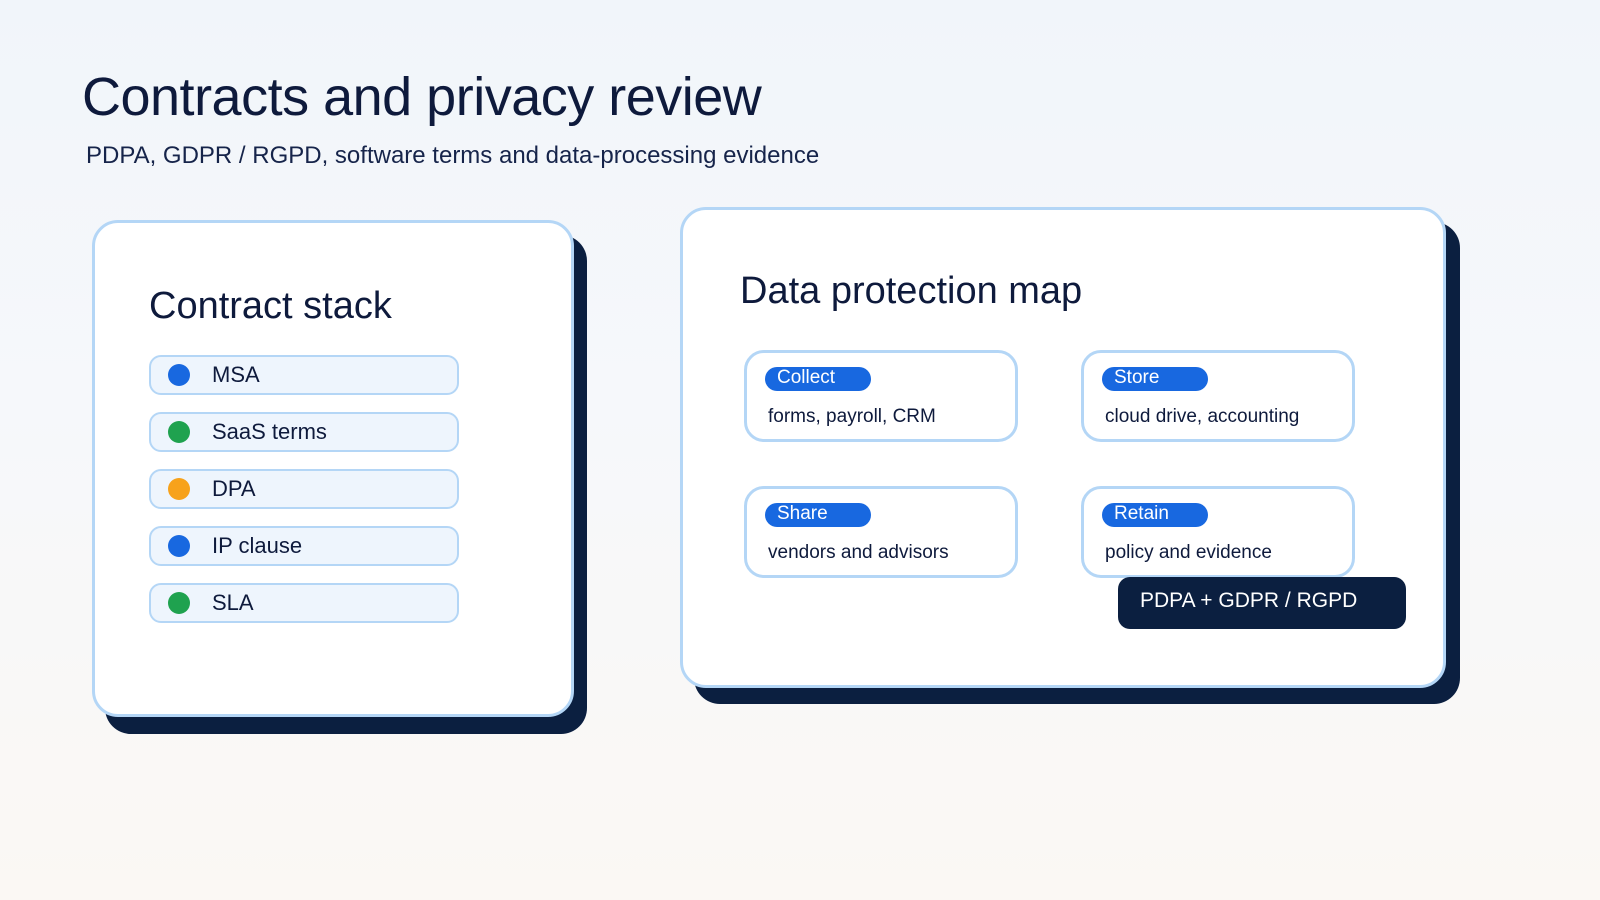  What do you see at coordinates (236, 374) in the screenshot?
I see `contract-item-label: MSA` at bounding box center [236, 374].